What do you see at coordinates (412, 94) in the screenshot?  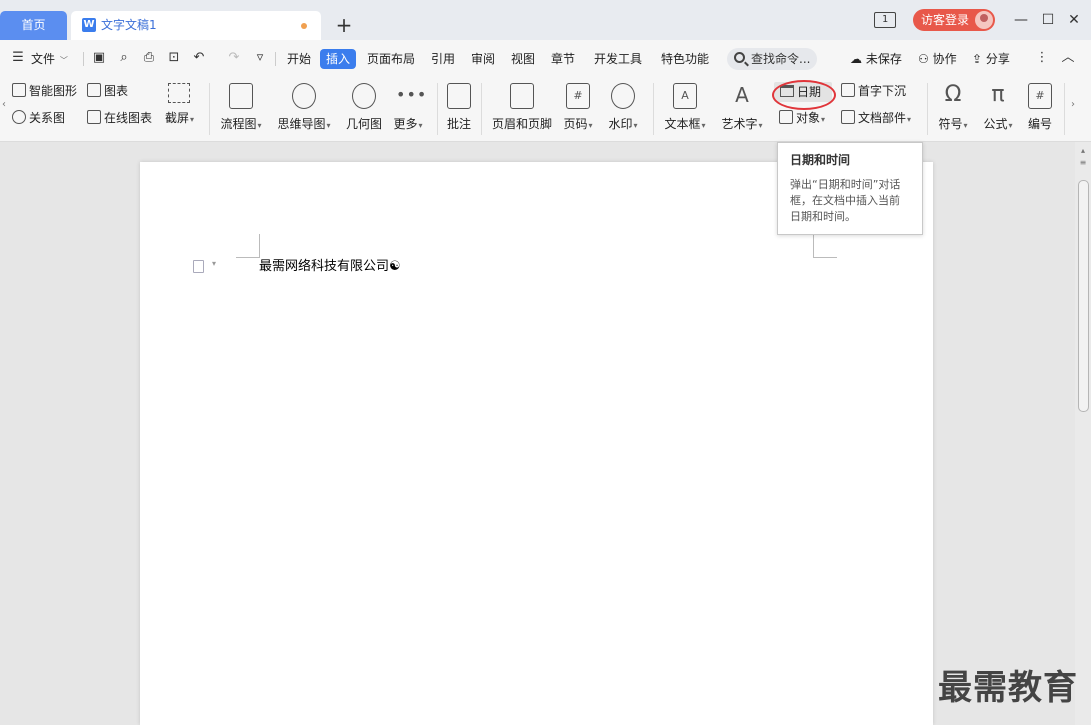 I see `more-dots-icon: •••` at bounding box center [412, 94].